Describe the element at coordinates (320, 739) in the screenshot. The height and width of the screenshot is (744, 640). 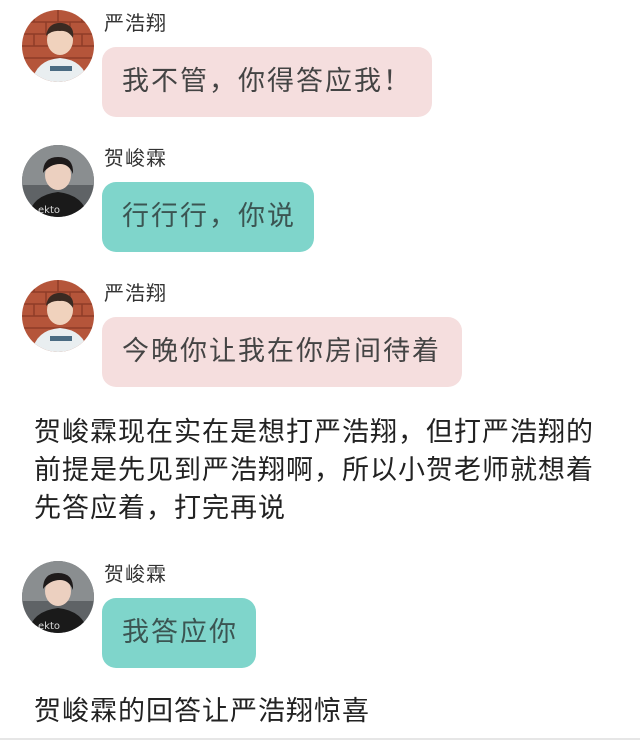
I see `divider` at that location.